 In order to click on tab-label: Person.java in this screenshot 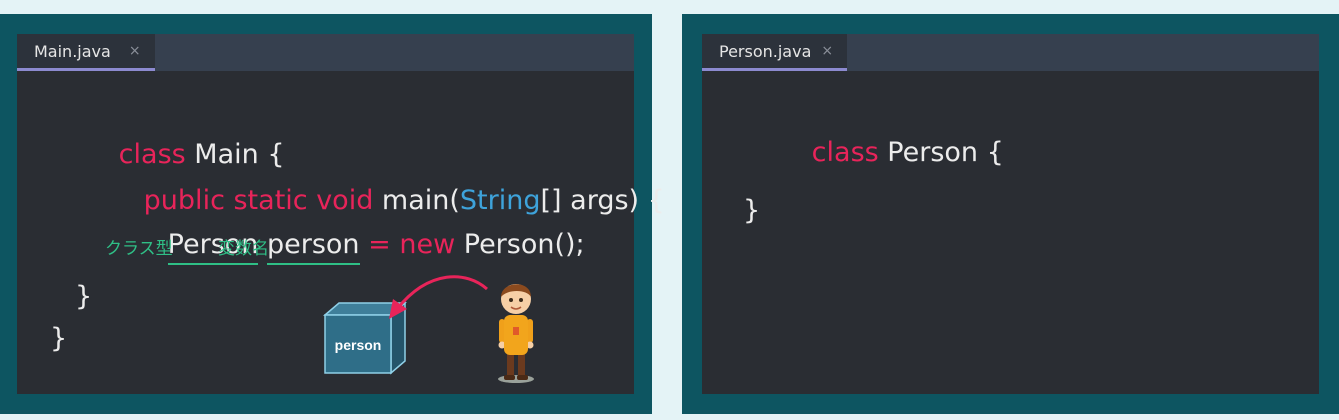, I will do `click(765, 51)`.